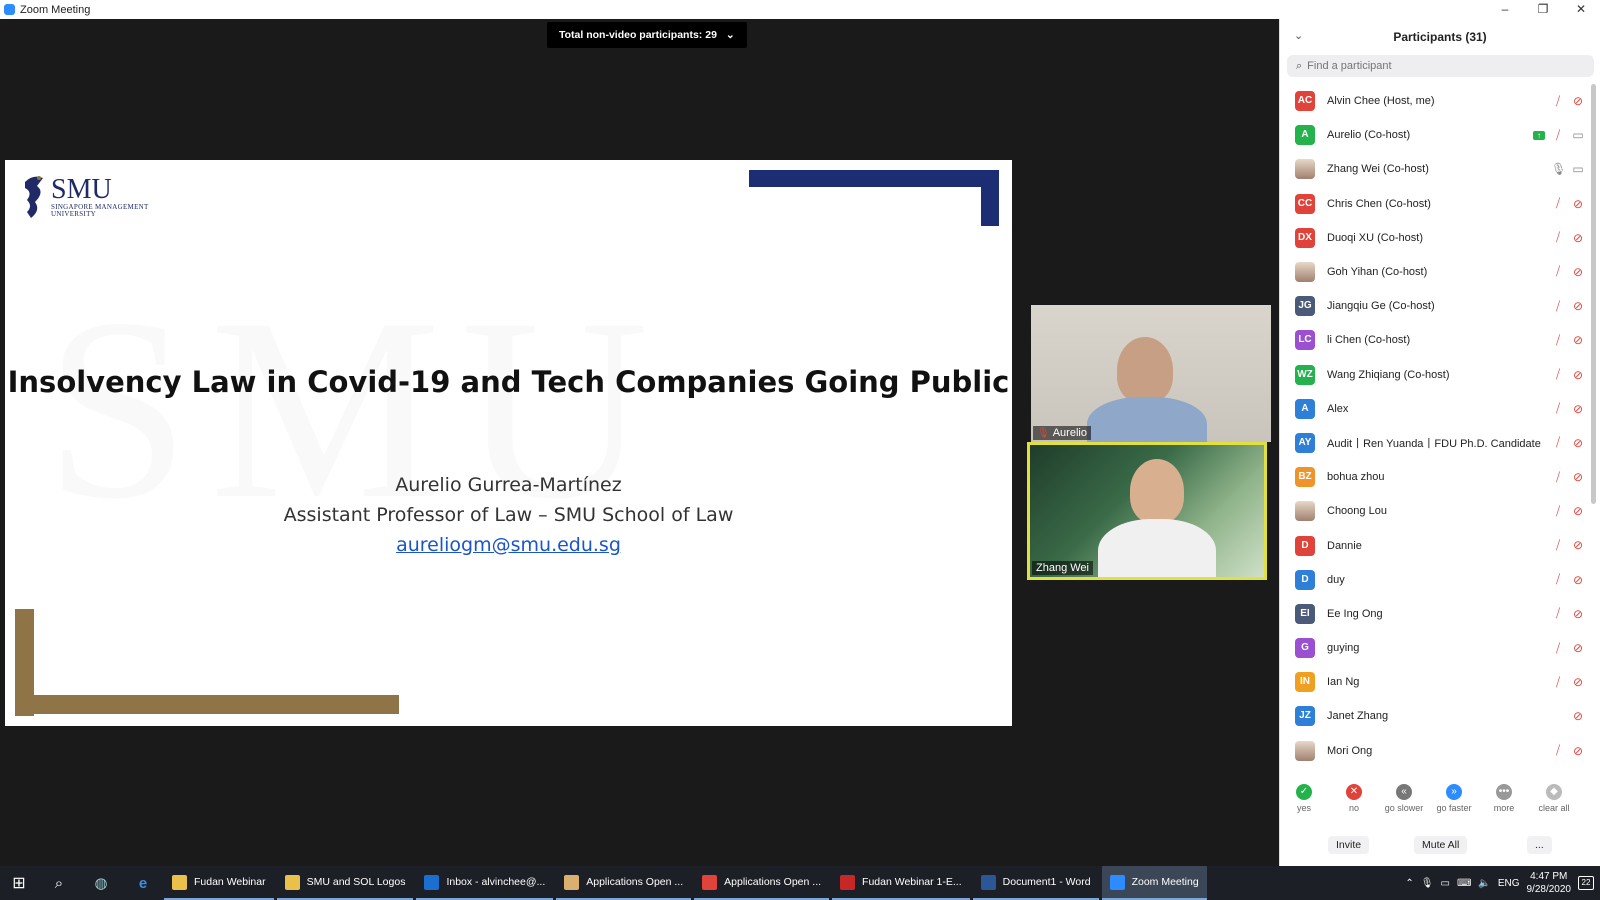  I want to click on taskbar-app: Document1 - Word, so click(1035, 883).